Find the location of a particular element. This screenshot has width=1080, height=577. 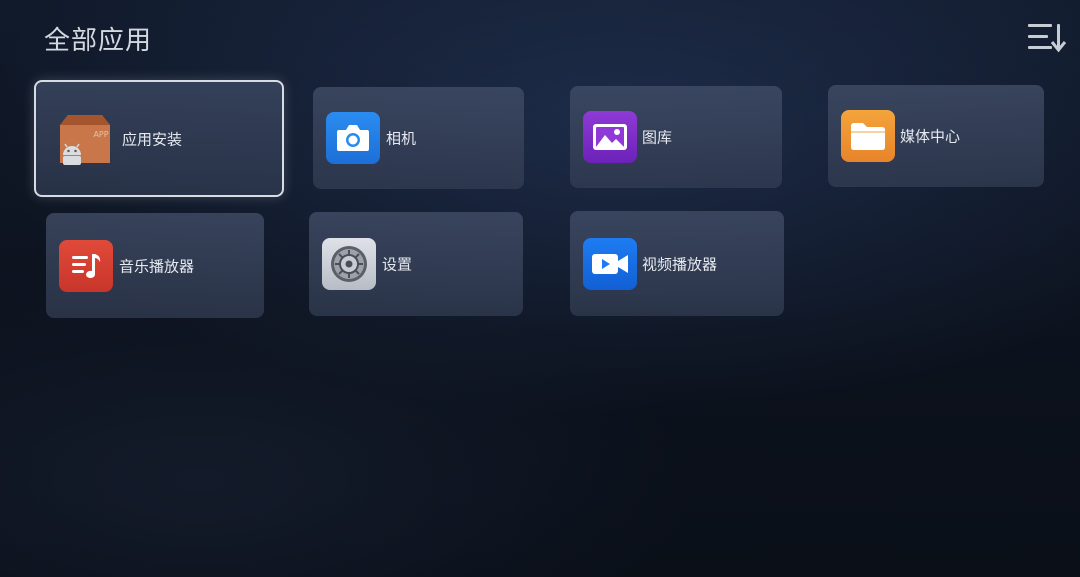

gallery-icon is located at coordinates (610, 137).